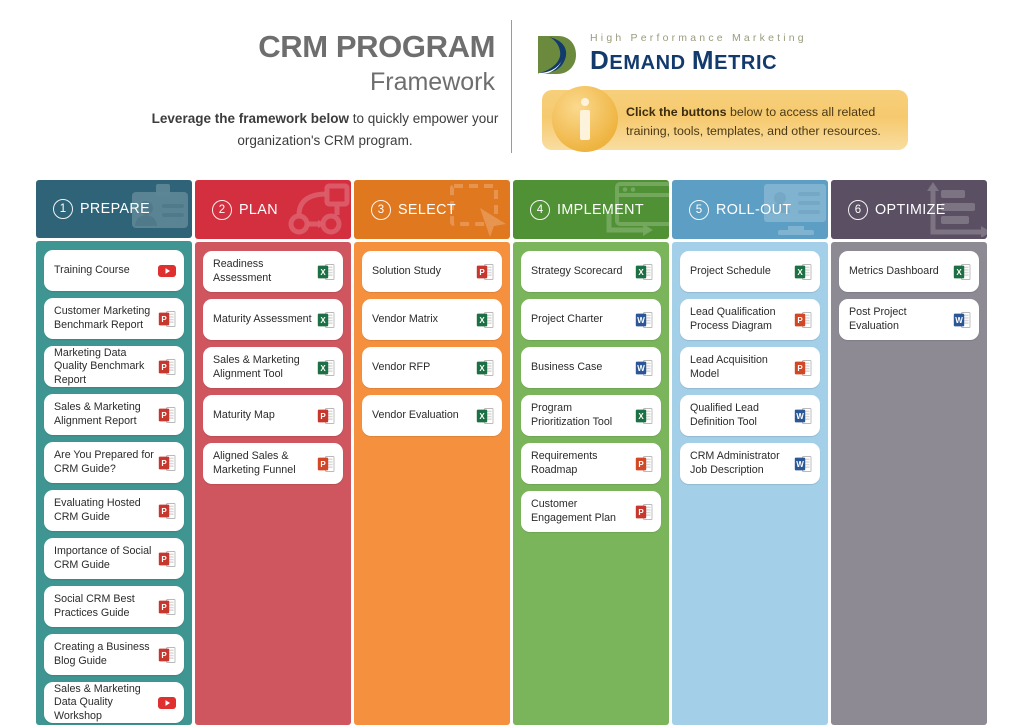  Describe the element at coordinates (114, 607) in the screenshot. I see `resource-card: Social CRM Best Practices Guide P` at that location.